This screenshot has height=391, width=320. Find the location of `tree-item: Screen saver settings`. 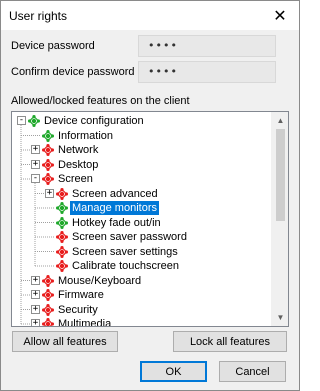

tree-item: Screen saver settings is located at coordinates (141, 252).